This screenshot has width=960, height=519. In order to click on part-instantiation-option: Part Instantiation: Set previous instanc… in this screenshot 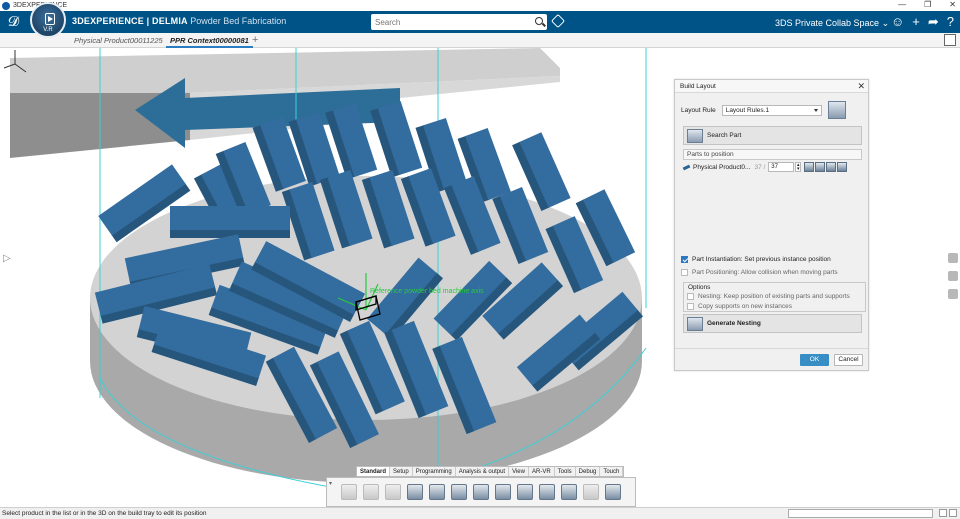, I will do `click(756, 259)`.